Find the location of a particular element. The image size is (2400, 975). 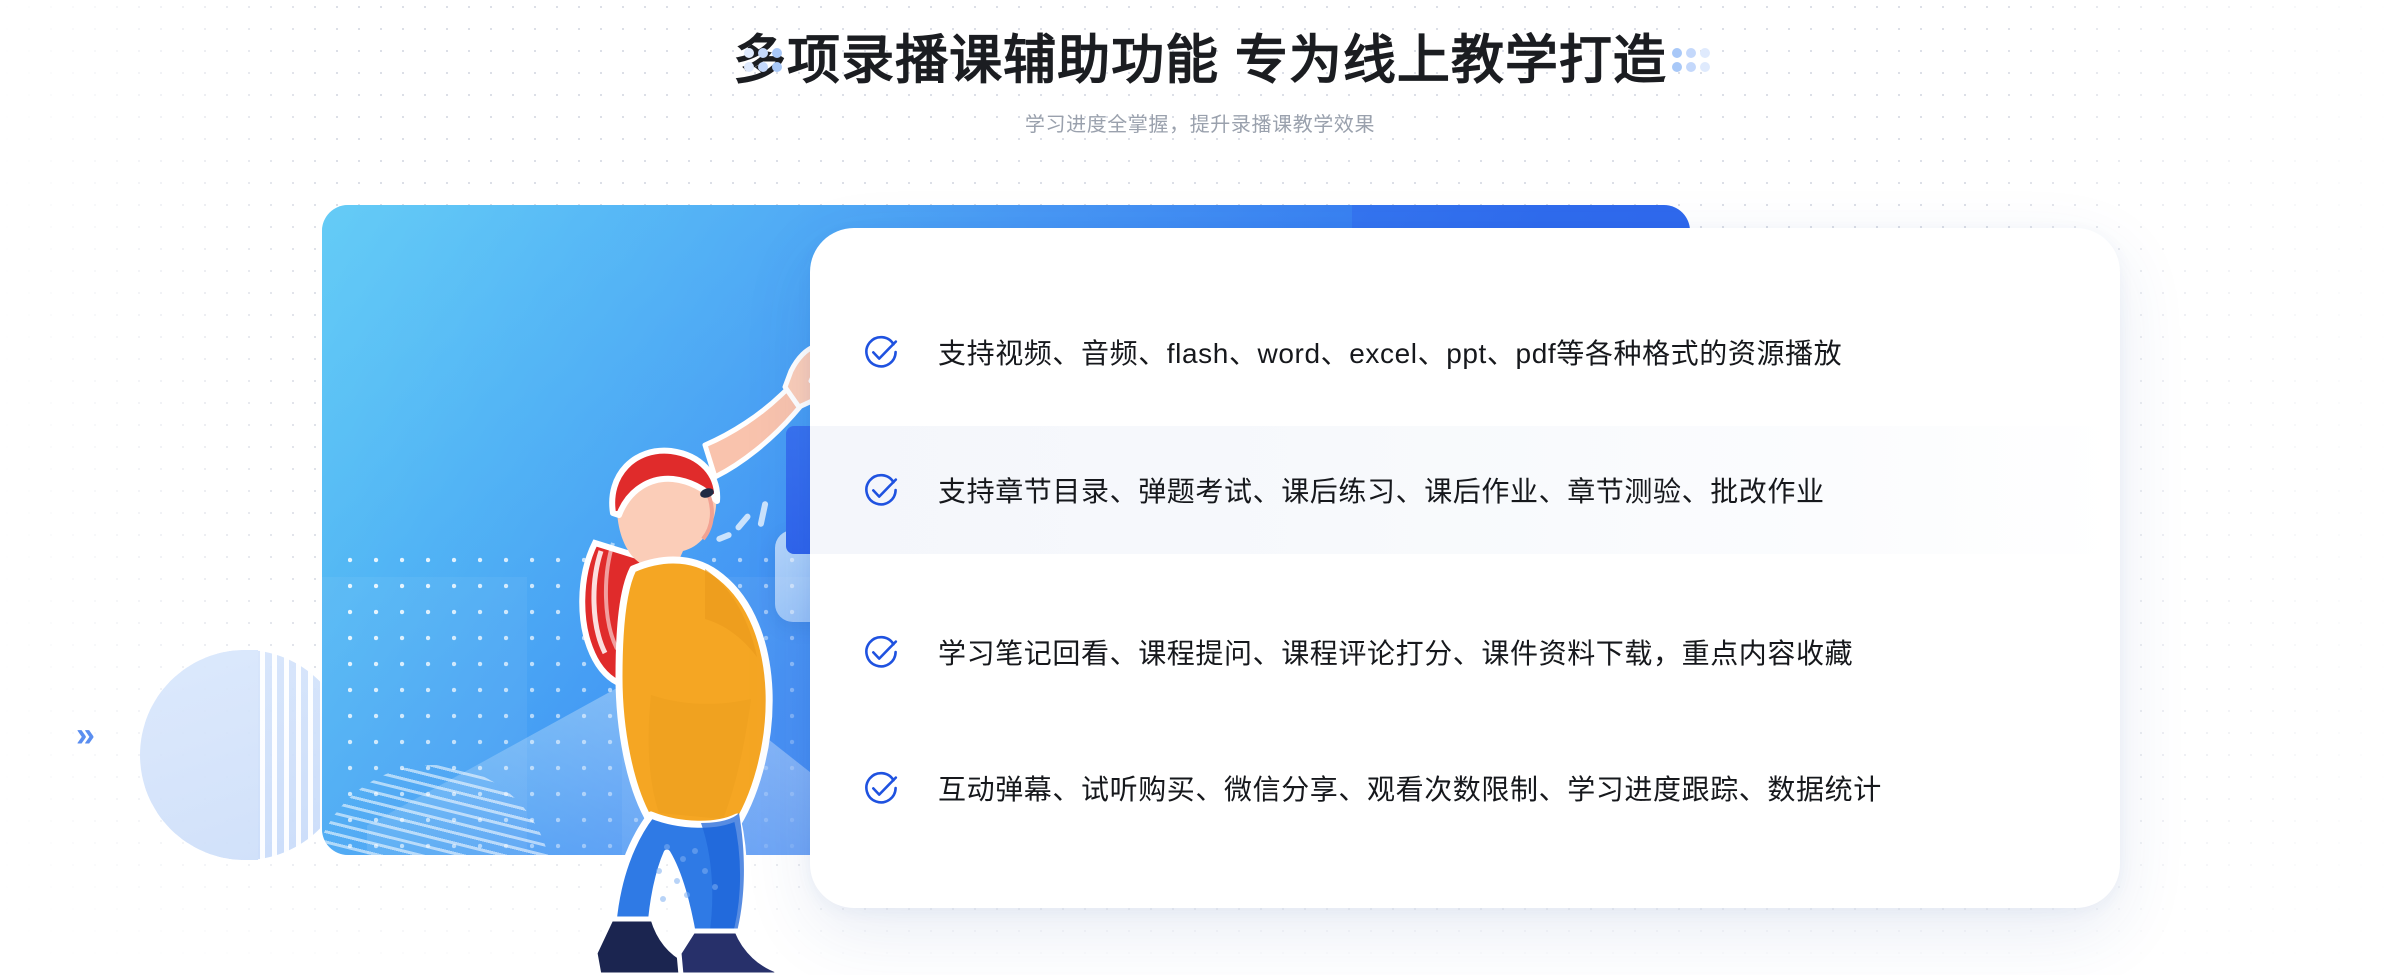

decor-dots-right is located at coordinates (1693, 62).